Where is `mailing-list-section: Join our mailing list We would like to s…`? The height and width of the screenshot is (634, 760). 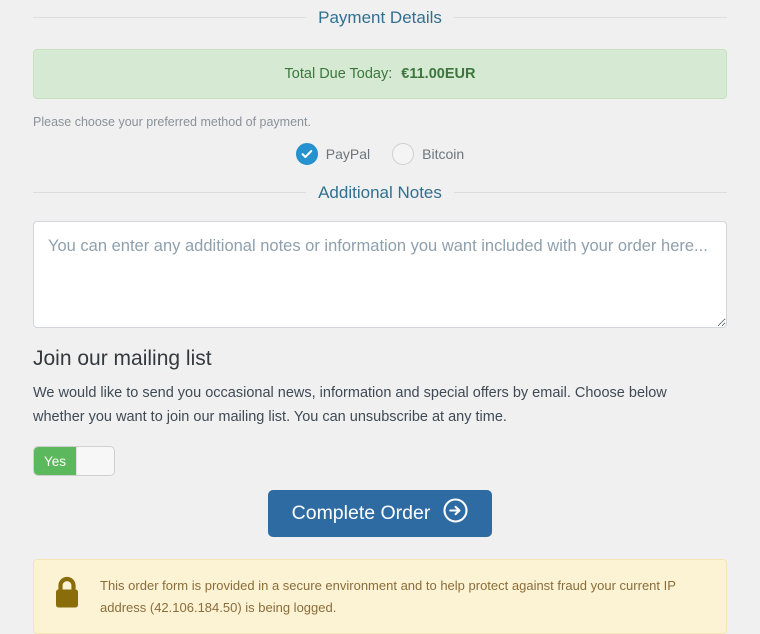 mailing-list-section: Join our mailing list We would like to s… is located at coordinates (380, 387).